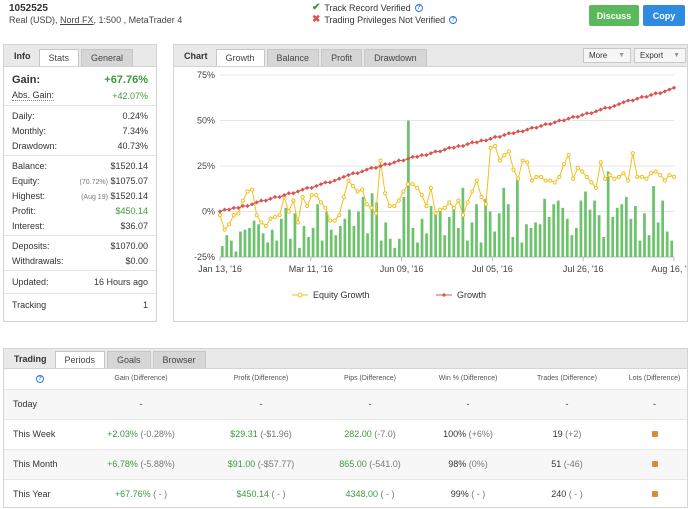  Describe the element at coordinates (129, 180) in the screenshot. I see `equity-value: $1075.07` at that location.